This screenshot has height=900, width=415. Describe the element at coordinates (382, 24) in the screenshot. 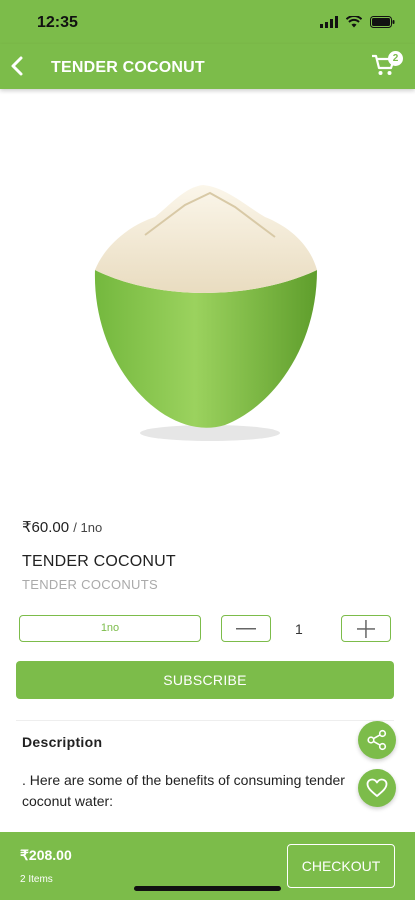

I see `battery-icon` at that location.